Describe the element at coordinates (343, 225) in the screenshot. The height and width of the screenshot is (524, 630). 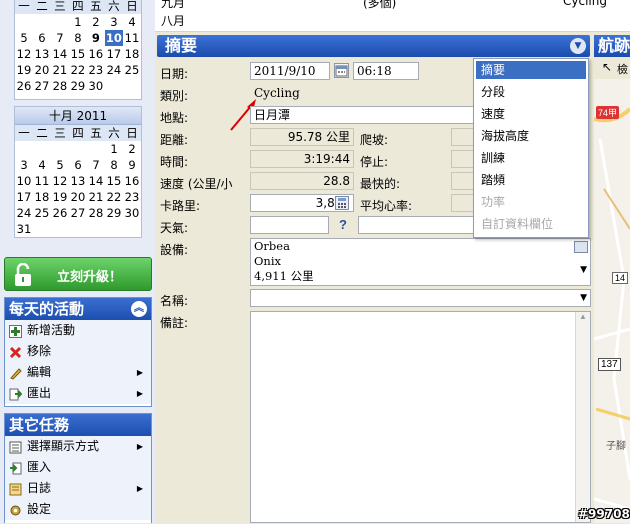
I see `help-icon: ?` at that location.